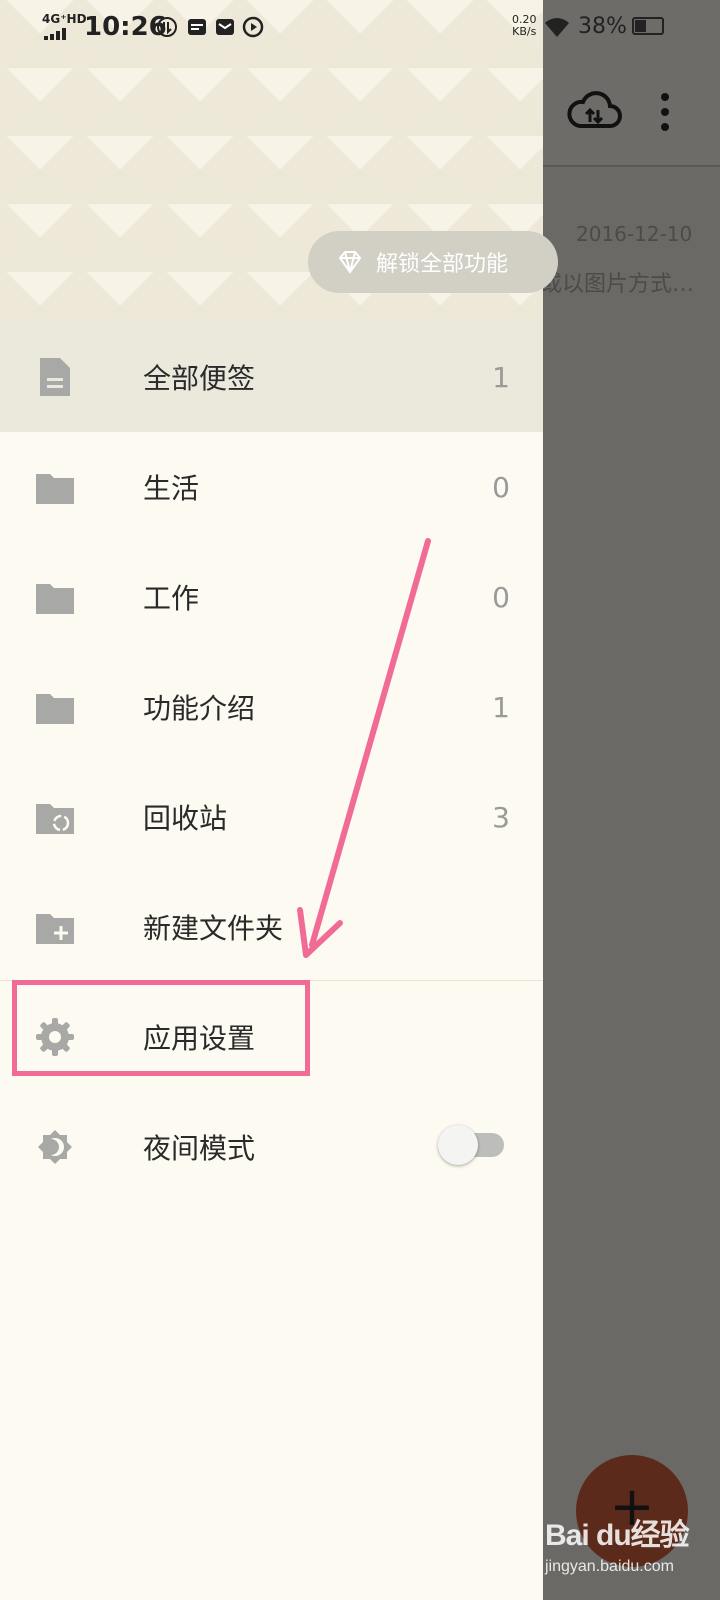 The image size is (720, 1600). I want to click on drawer-item-life: 生活 0, so click(271, 487).